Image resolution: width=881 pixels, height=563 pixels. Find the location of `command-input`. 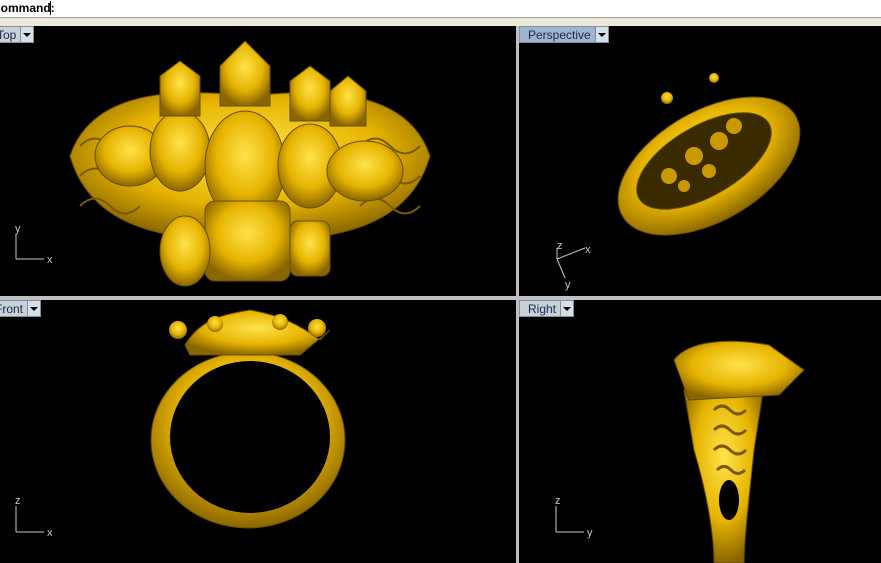

command-input is located at coordinates (462, 8).